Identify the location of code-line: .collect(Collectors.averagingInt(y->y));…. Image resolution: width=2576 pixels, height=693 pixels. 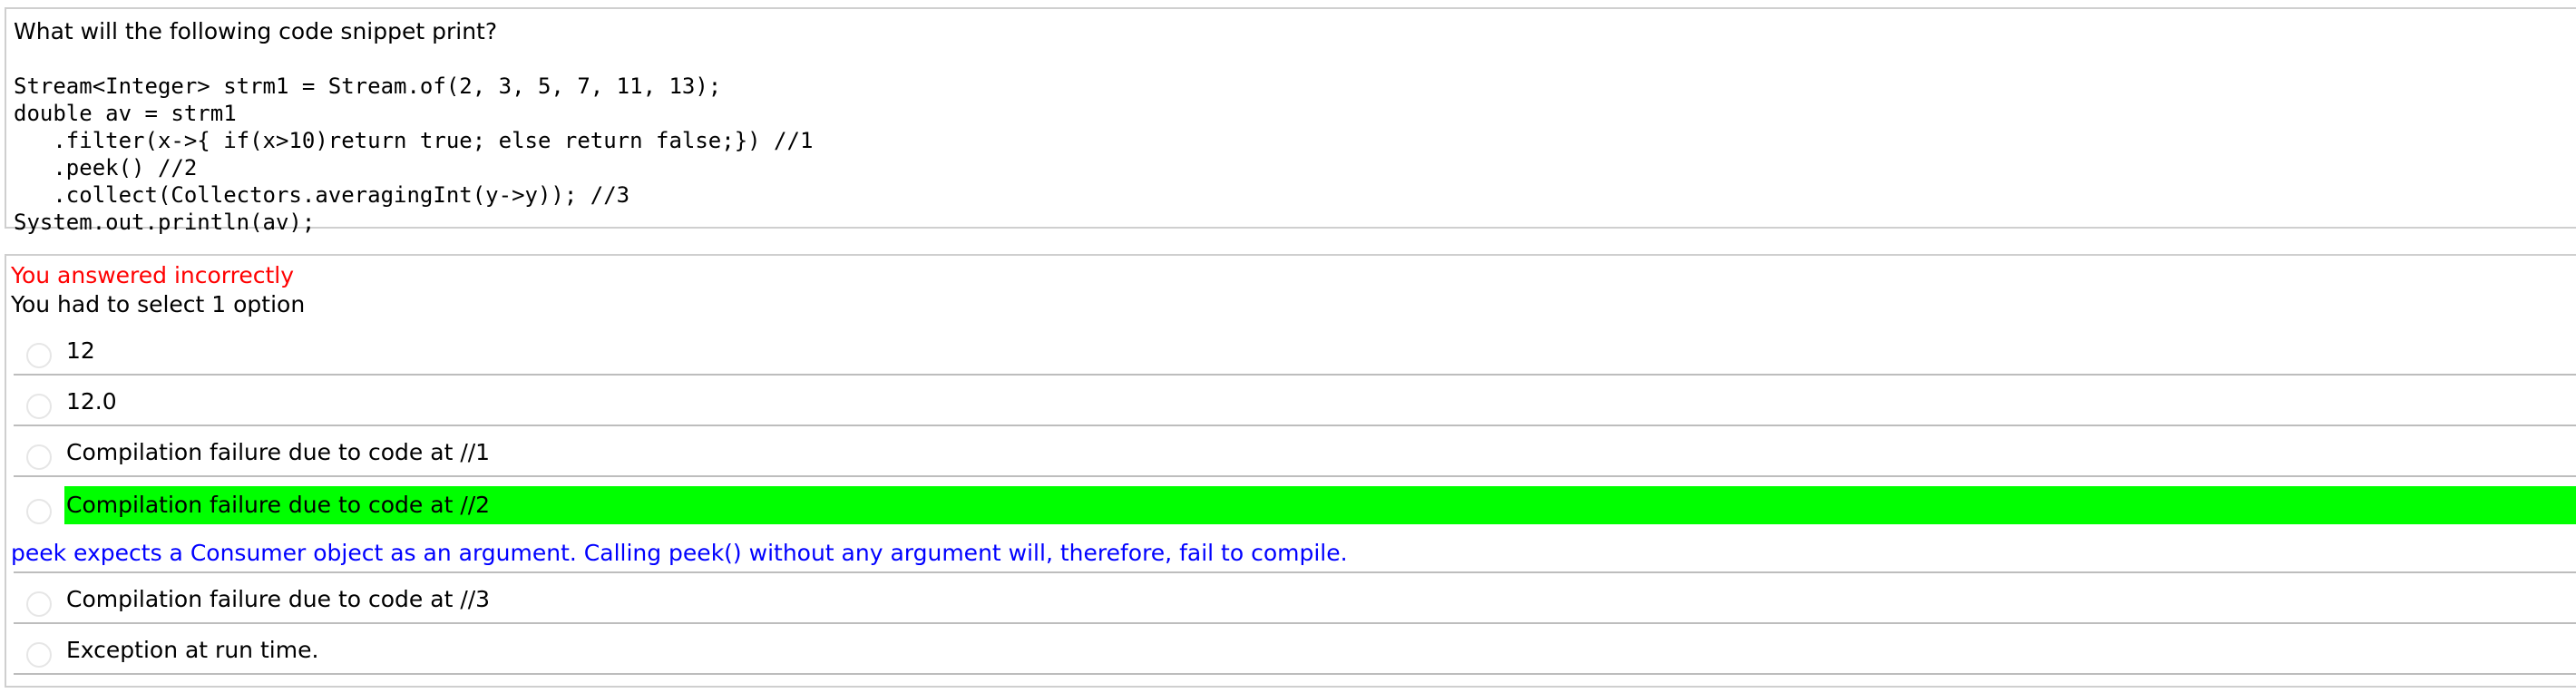
(322, 195).